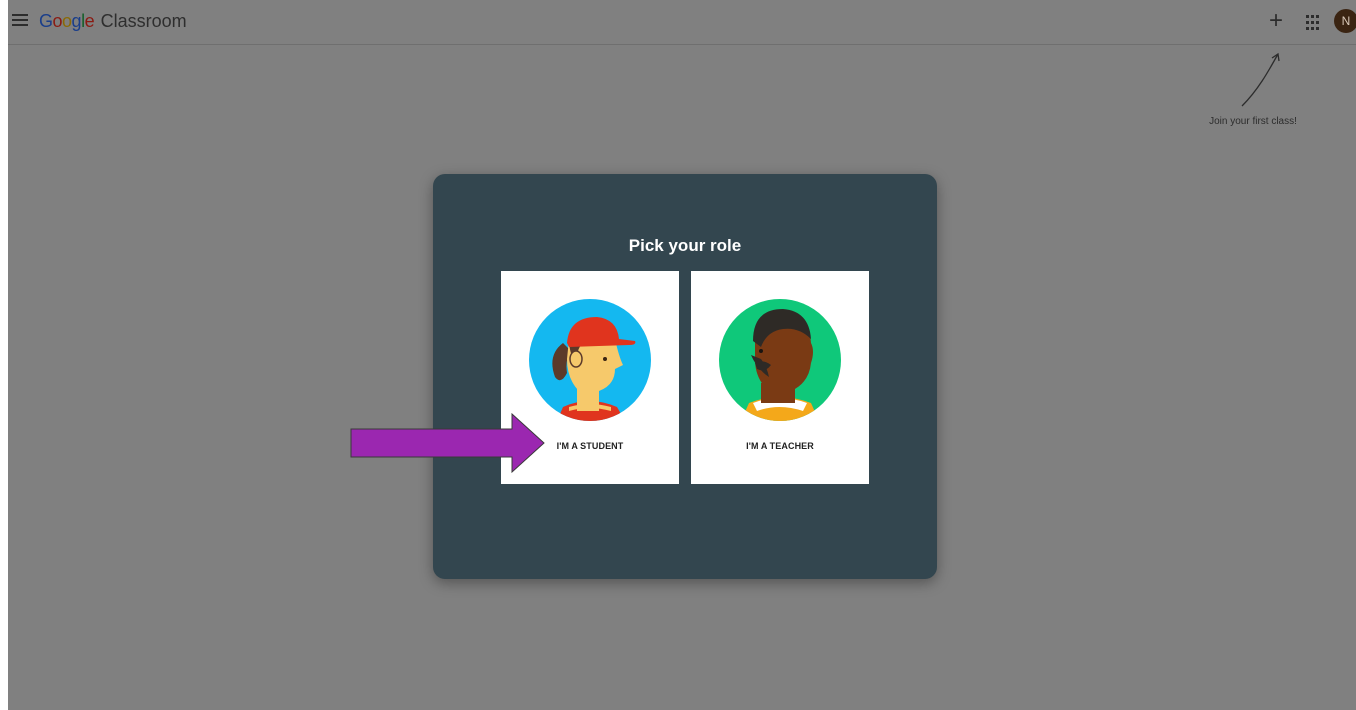  What do you see at coordinates (143, 21) in the screenshot?
I see `product-name: Classroom` at bounding box center [143, 21].